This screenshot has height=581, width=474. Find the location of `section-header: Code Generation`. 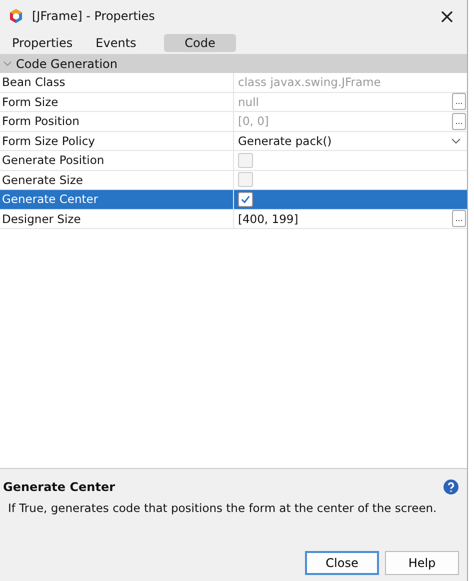

section-header: Code Generation is located at coordinates (233, 63).